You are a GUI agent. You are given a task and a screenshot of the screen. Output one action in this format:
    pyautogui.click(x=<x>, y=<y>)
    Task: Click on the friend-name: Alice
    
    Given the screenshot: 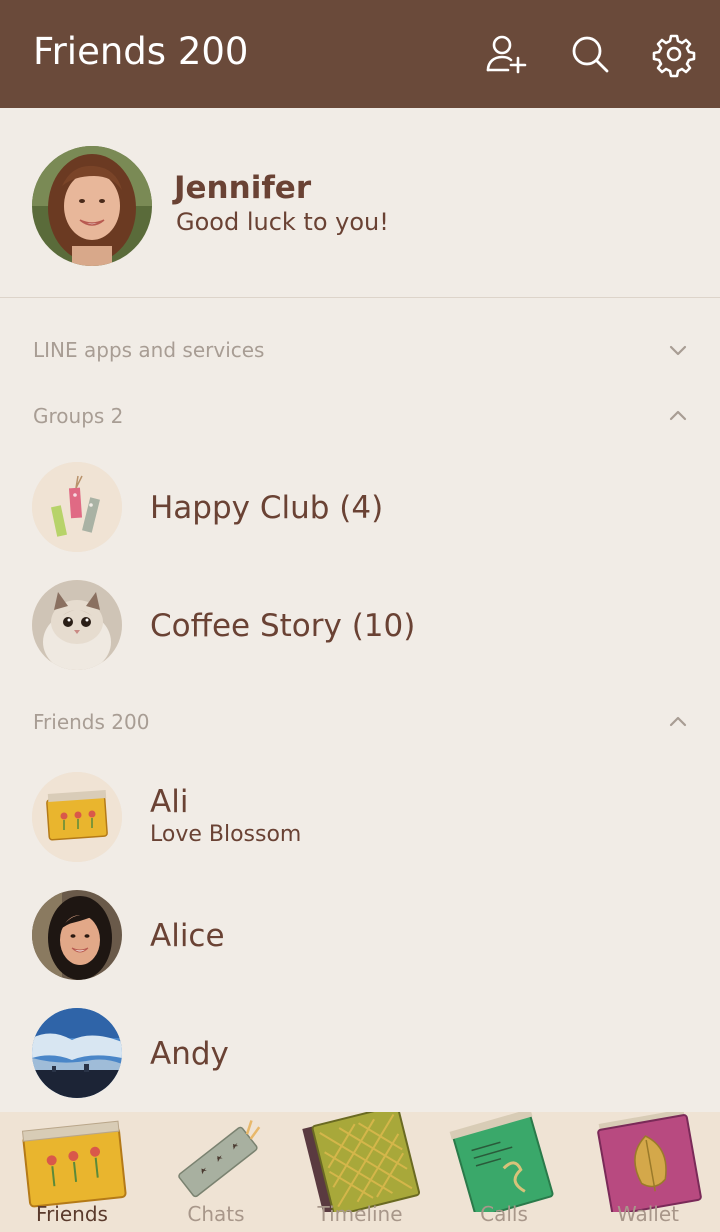 What is the action you would take?
    pyautogui.click(x=187, y=936)
    